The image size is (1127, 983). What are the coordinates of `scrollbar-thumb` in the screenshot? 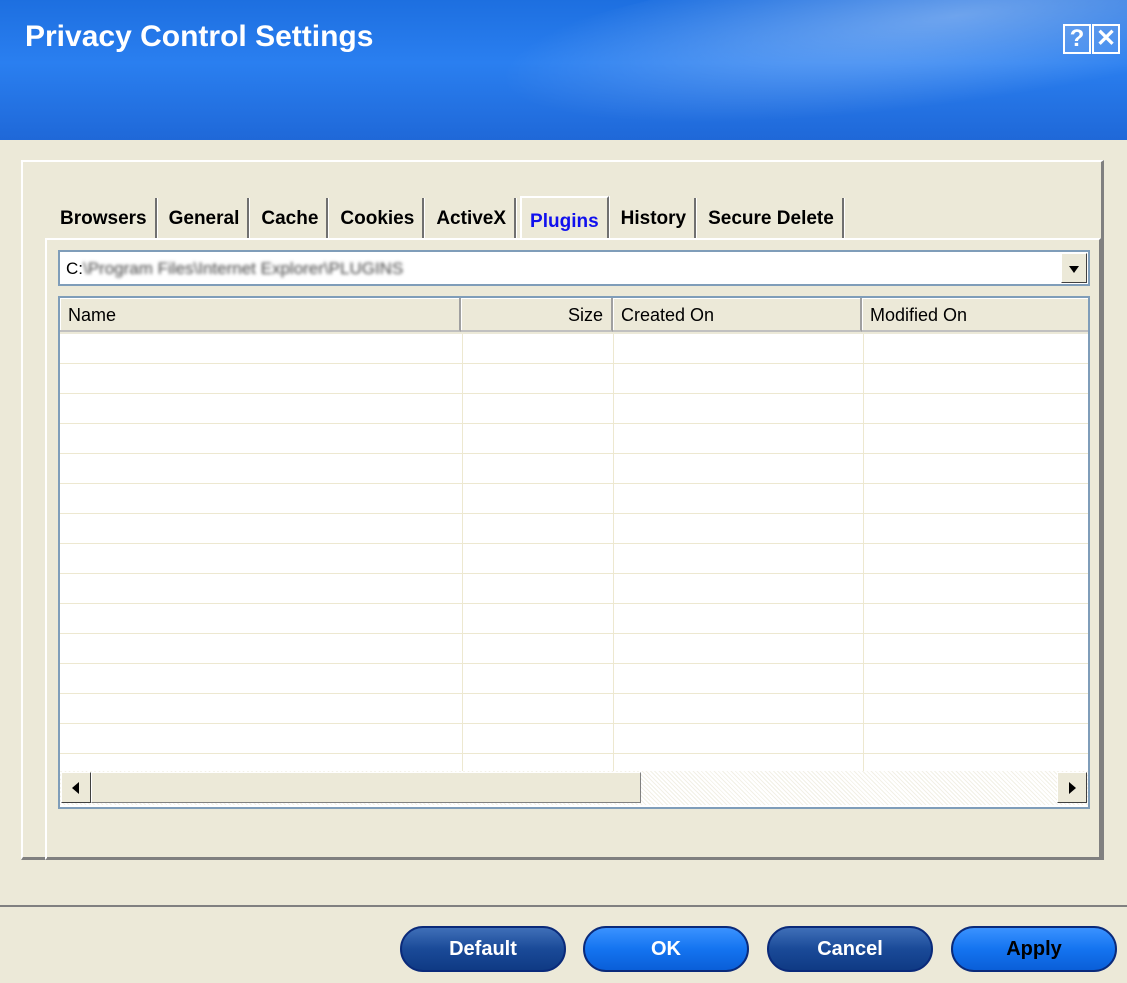 It's located at (366, 787).